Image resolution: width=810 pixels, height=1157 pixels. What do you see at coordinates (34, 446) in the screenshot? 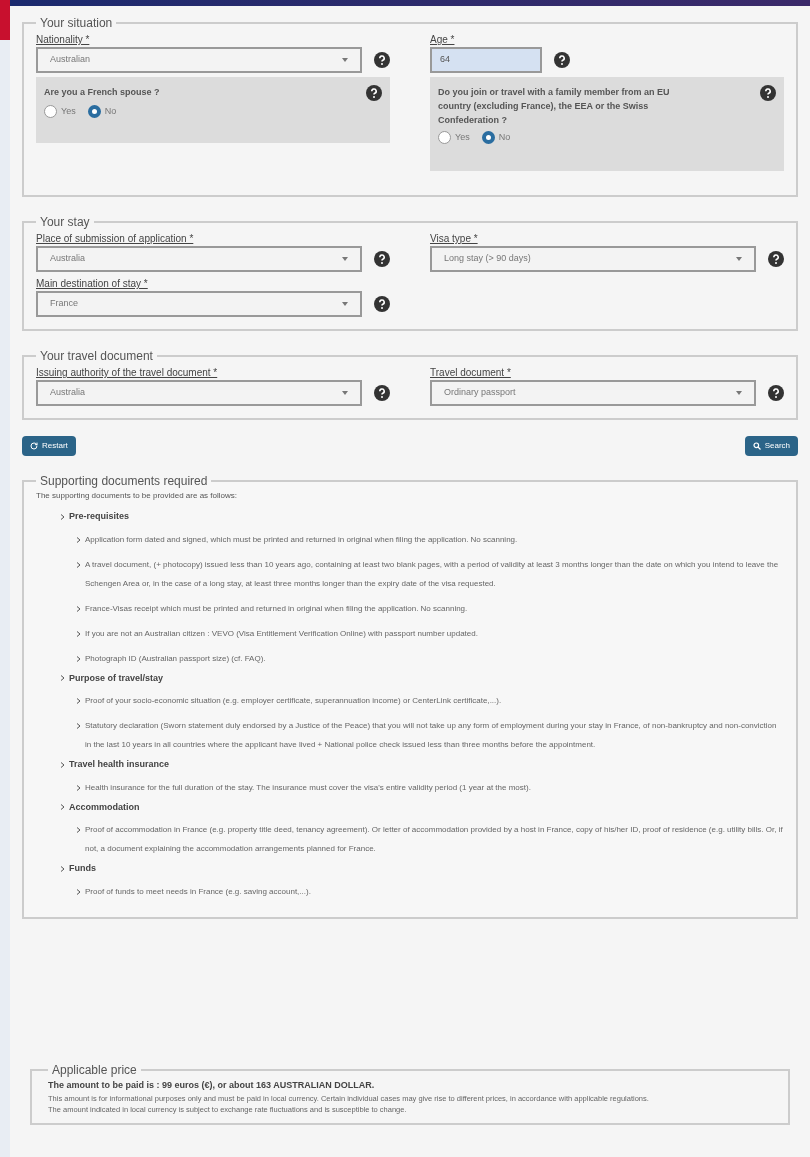
I see `refresh-icon` at bounding box center [34, 446].